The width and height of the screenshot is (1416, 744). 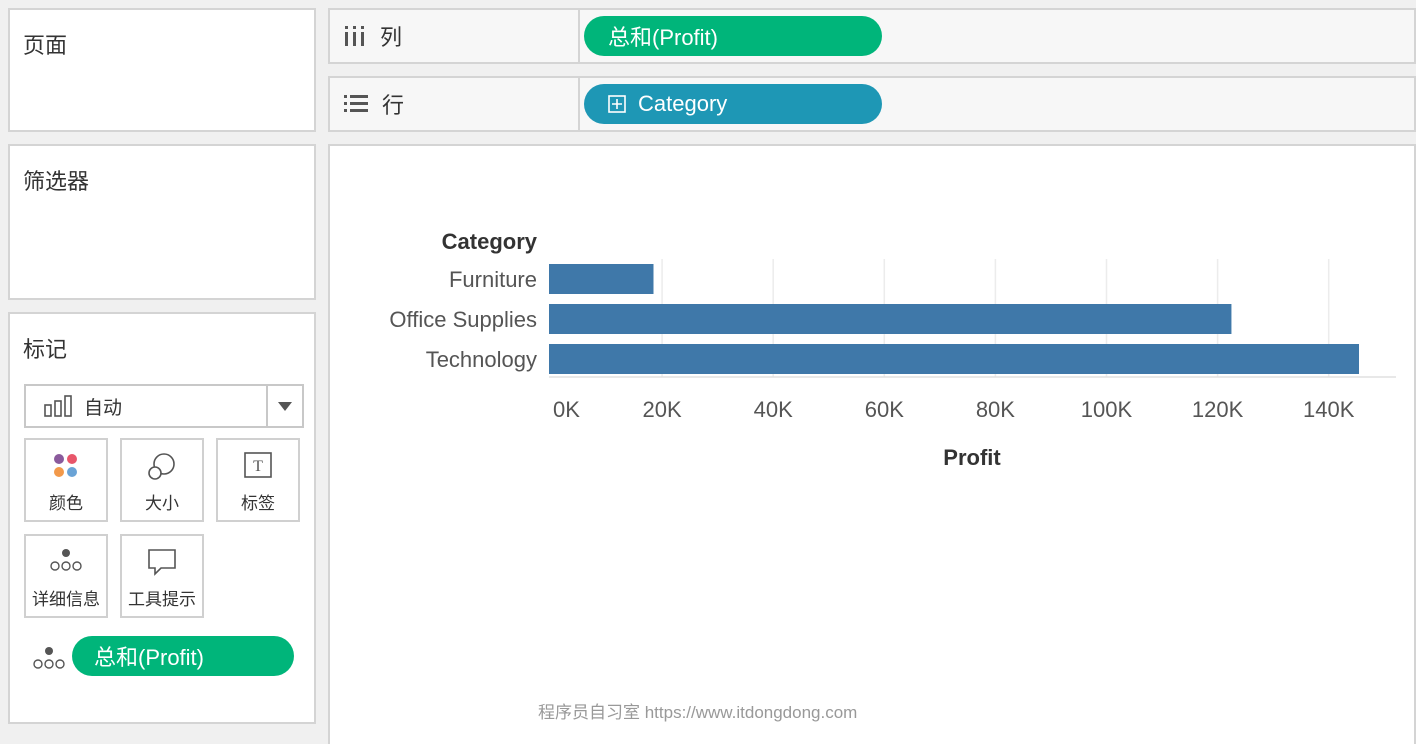 I want to click on mark-type-label: 自动, so click(x=103, y=408).